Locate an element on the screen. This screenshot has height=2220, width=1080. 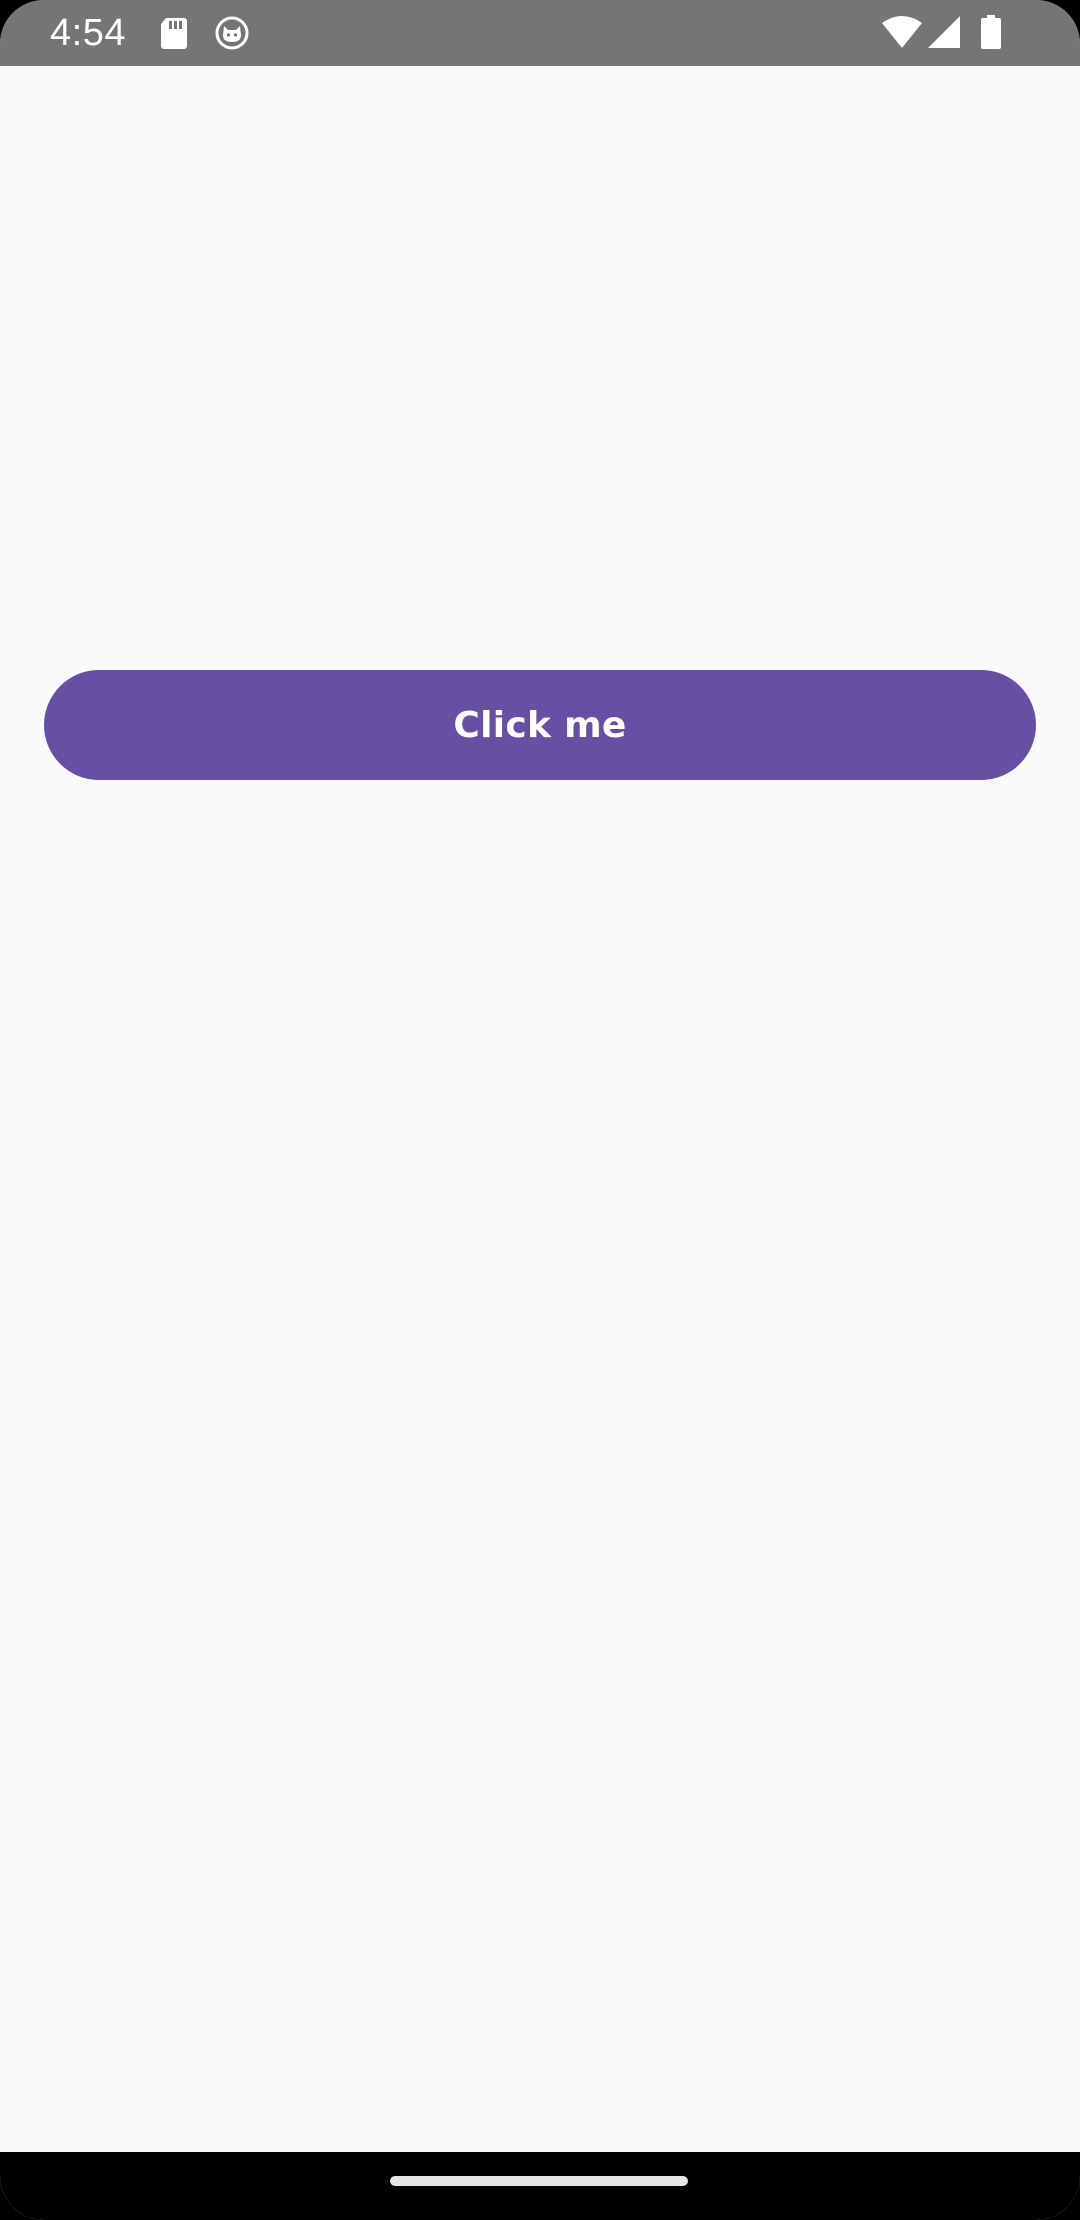
status-bar: 4:54 is located at coordinates (540, 33).